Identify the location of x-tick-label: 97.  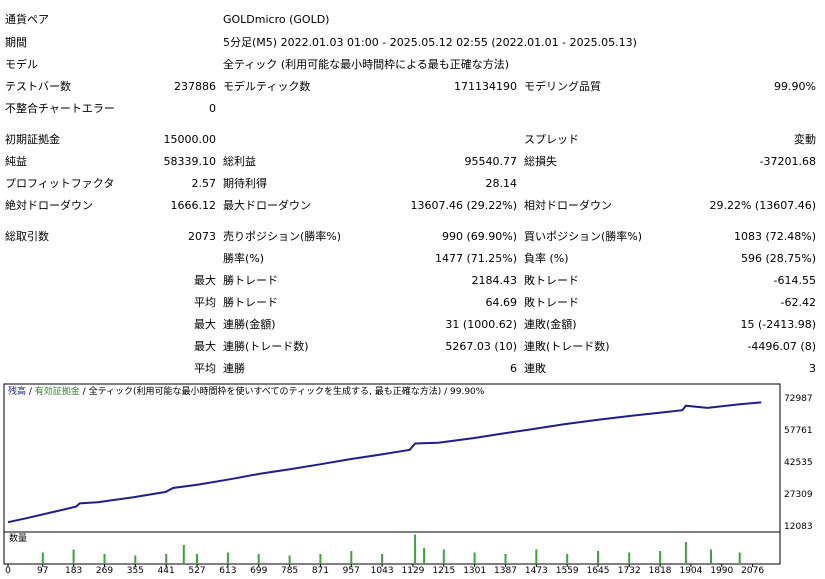
(43, 571).